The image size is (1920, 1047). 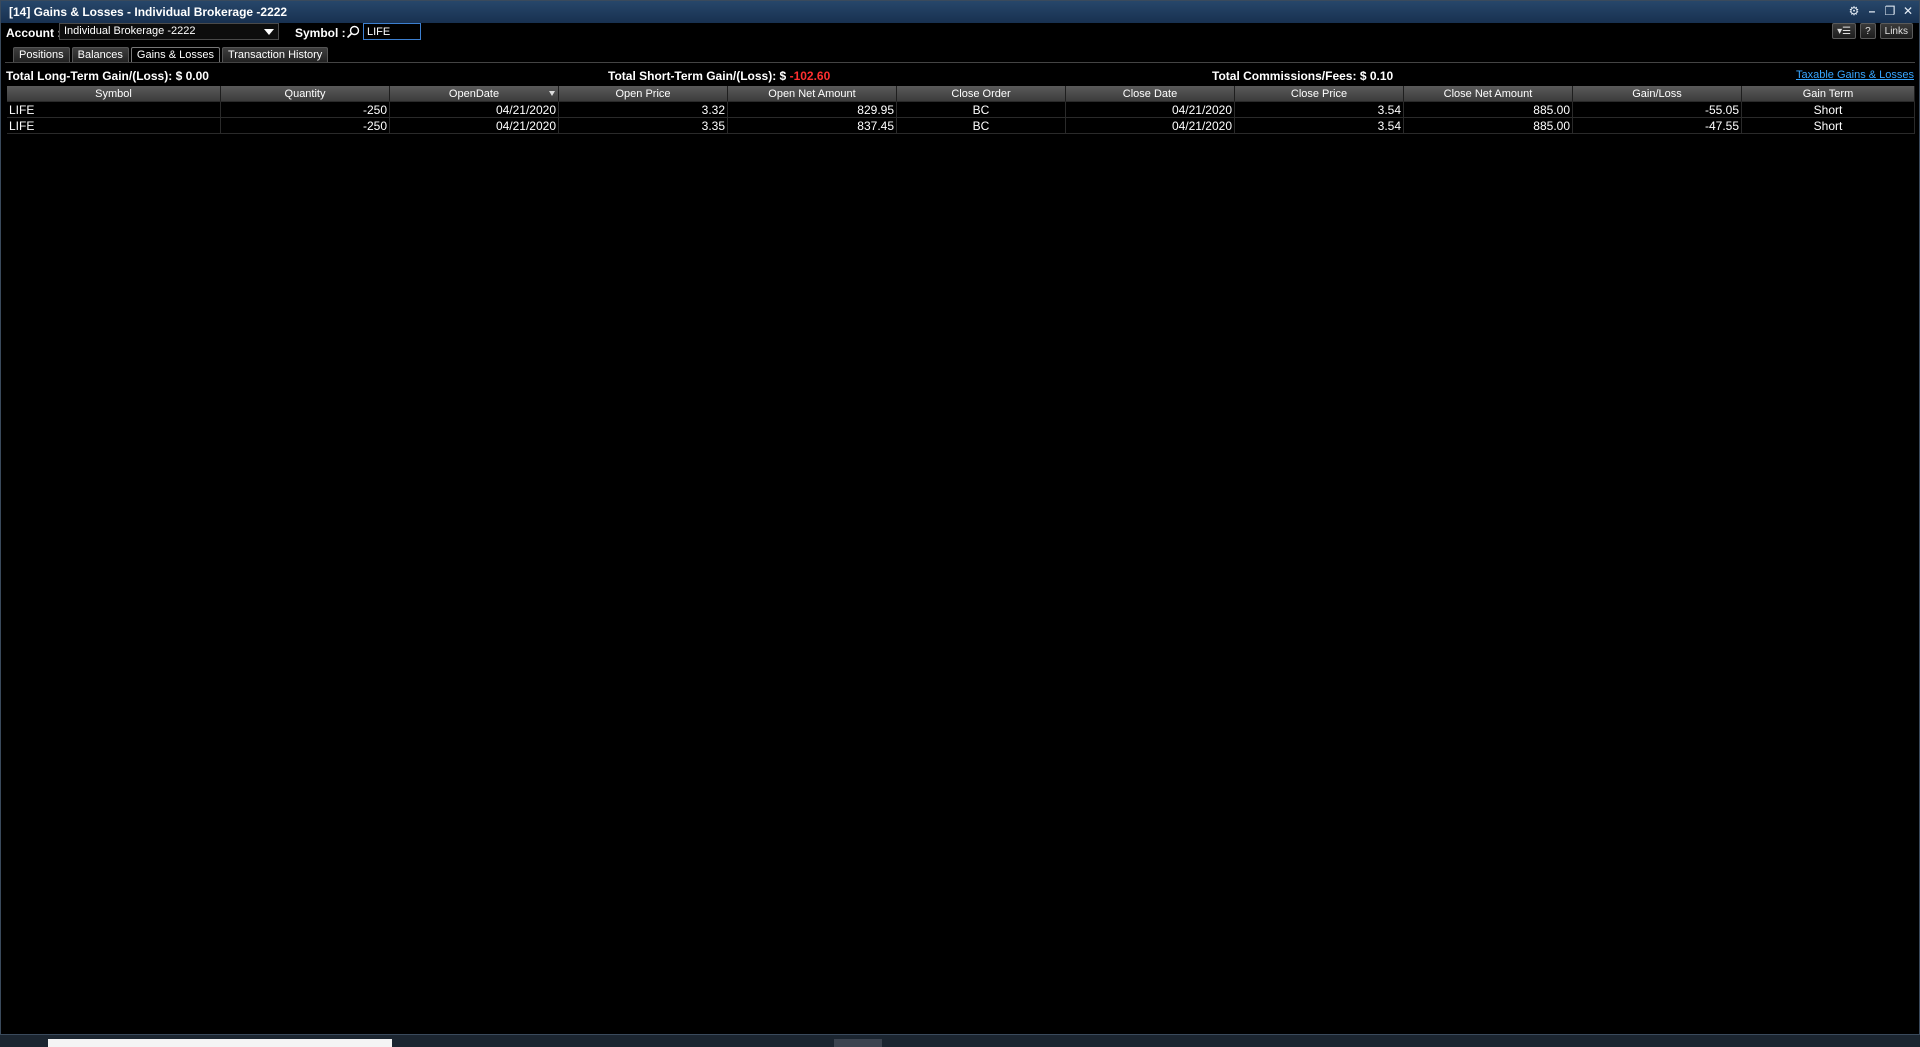 What do you see at coordinates (1908, 11) in the screenshot?
I see `close-icon: ✕` at bounding box center [1908, 11].